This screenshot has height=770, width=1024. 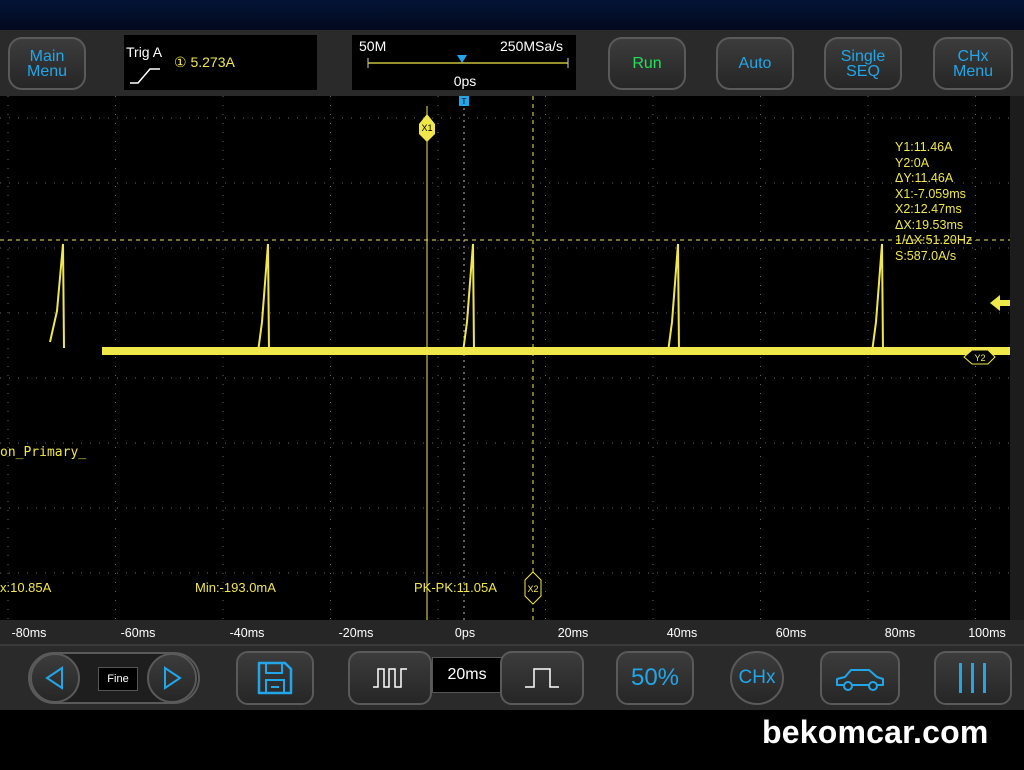 I want to click on previous-button, so click(x=55, y=678).